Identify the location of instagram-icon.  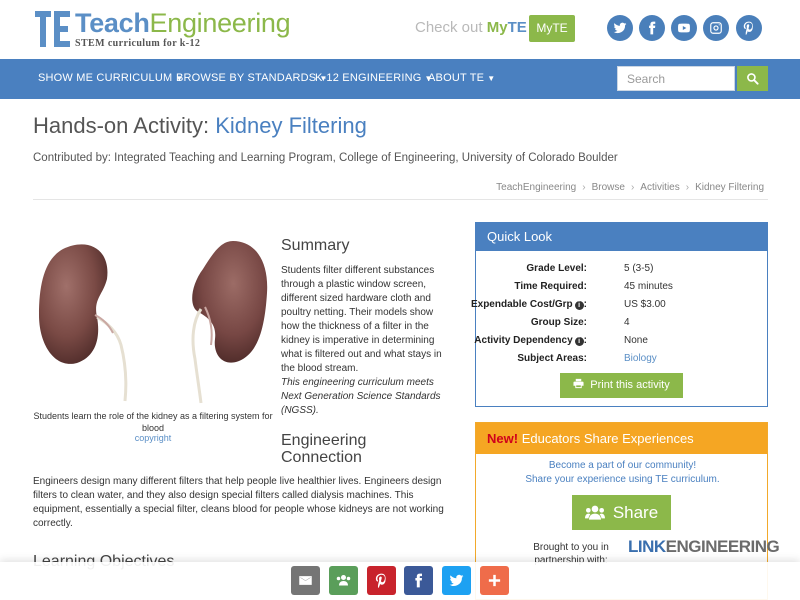
(716, 28).